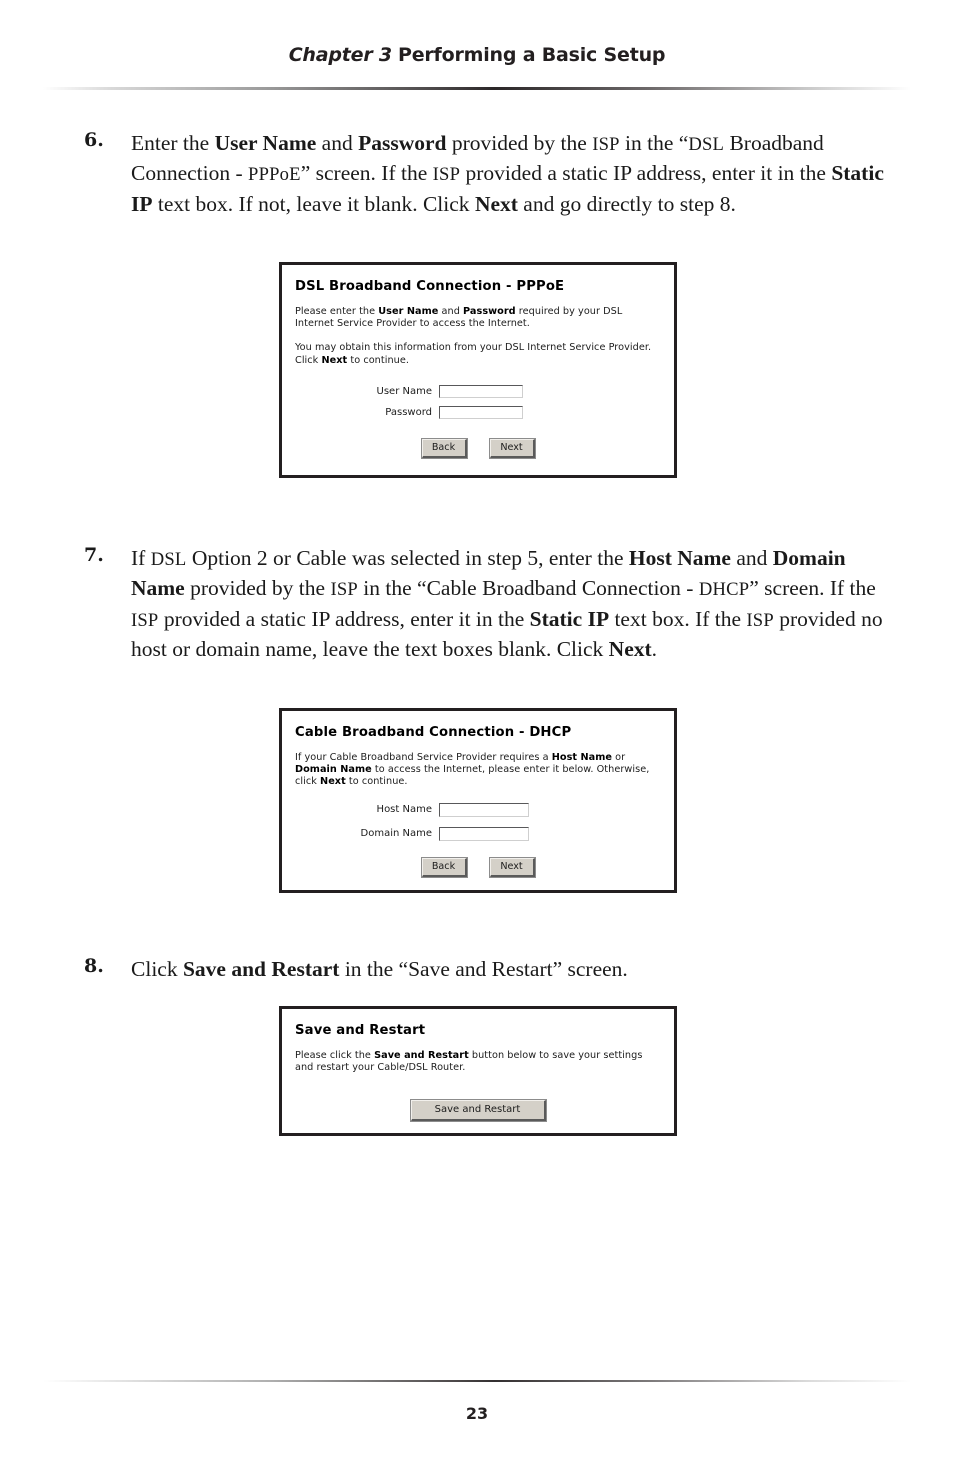  I want to click on footer-divider, so click(477, 1381).